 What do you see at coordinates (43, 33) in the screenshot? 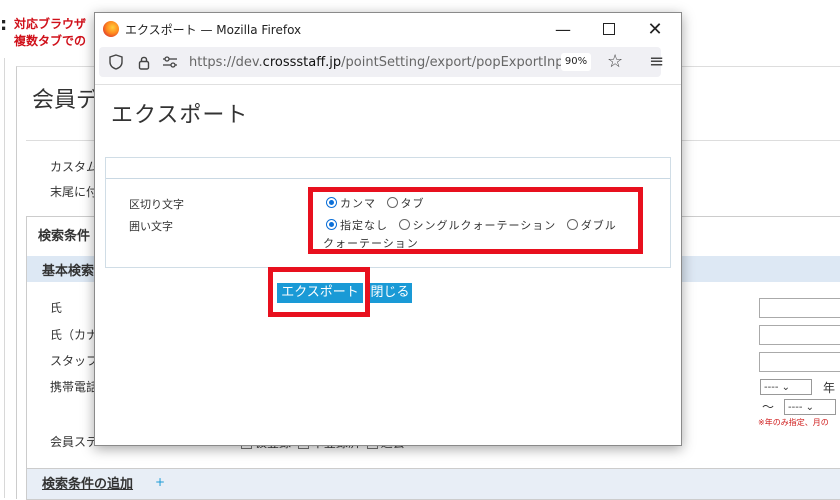
I see `browser-notice: : 対応ブラウザ 複数タブでの` at bounding box center [43, 33].